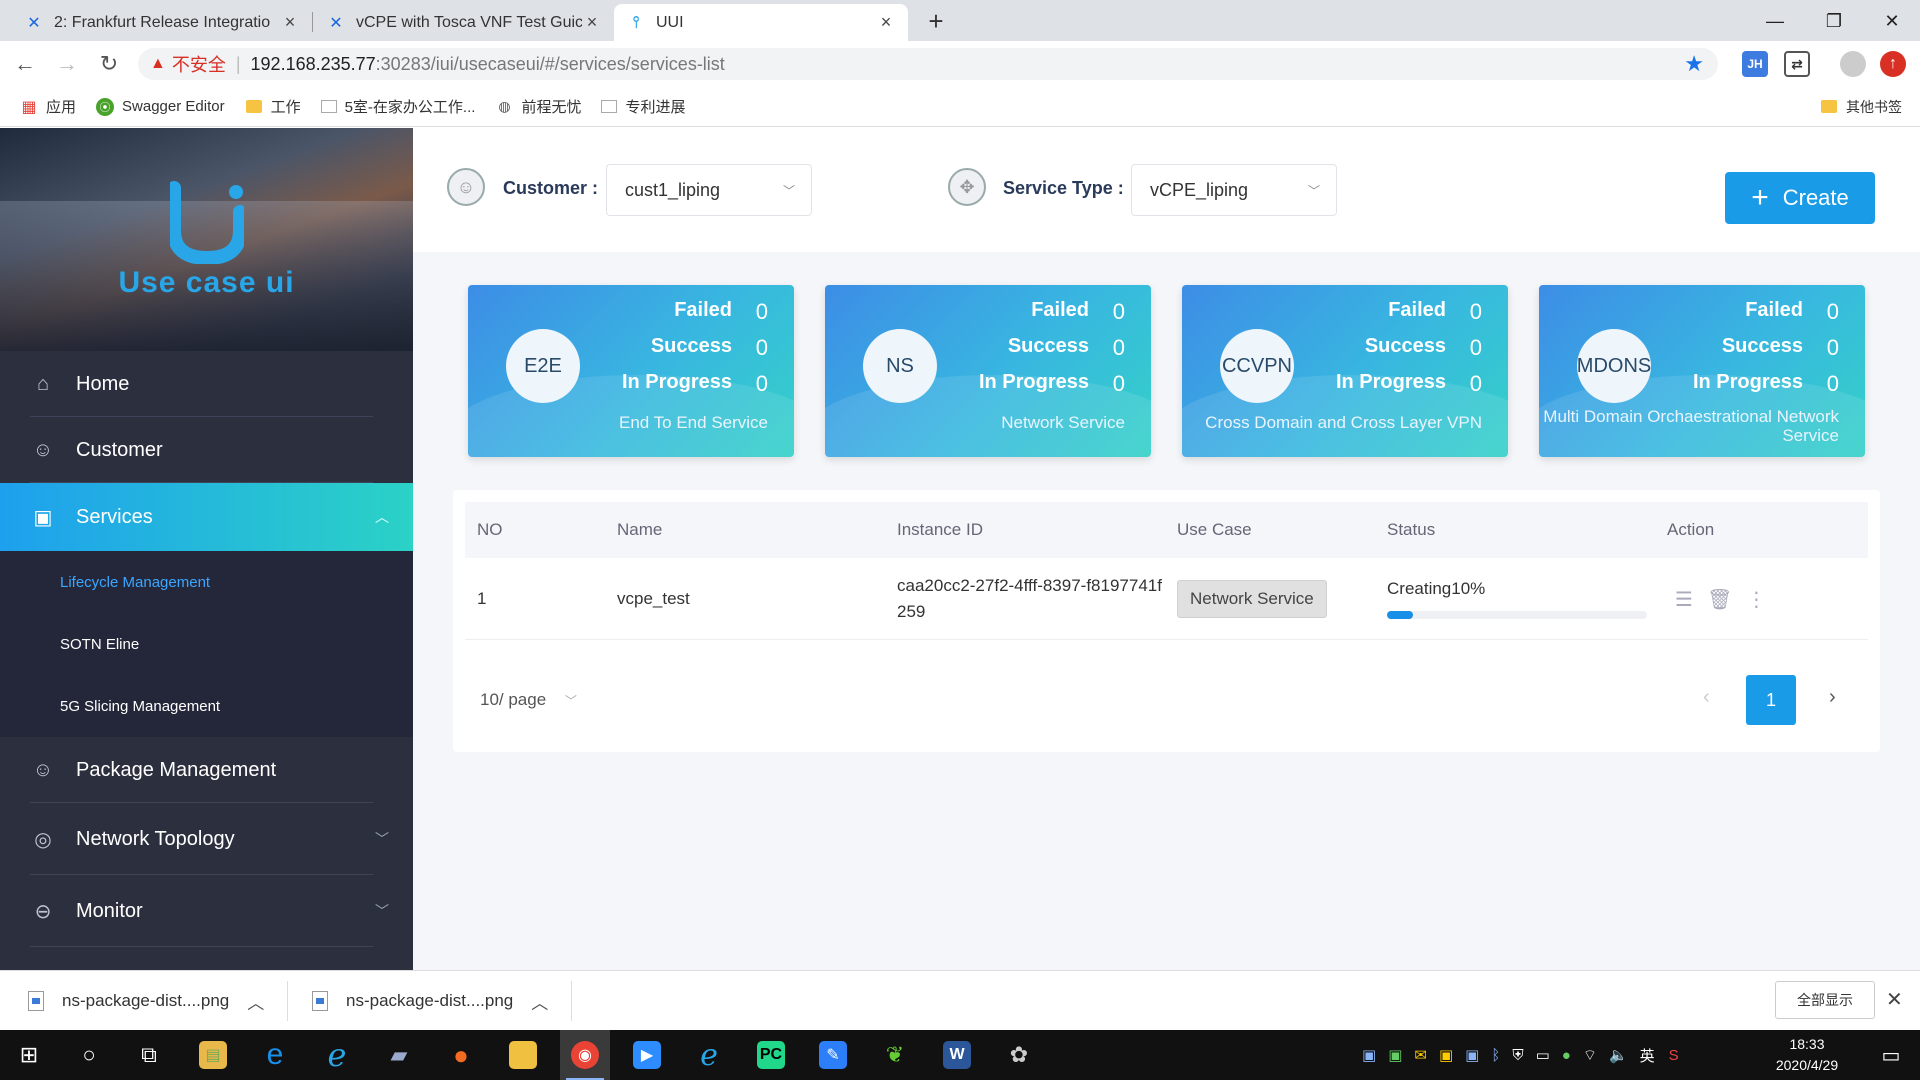 The width and height of the screenshot is (1920, 1080). What do you see at coordinates (538, 106) in the screenshot?
I see `bookmark-51job: ◍ 前程无忧` at bounding box center [538, 106].